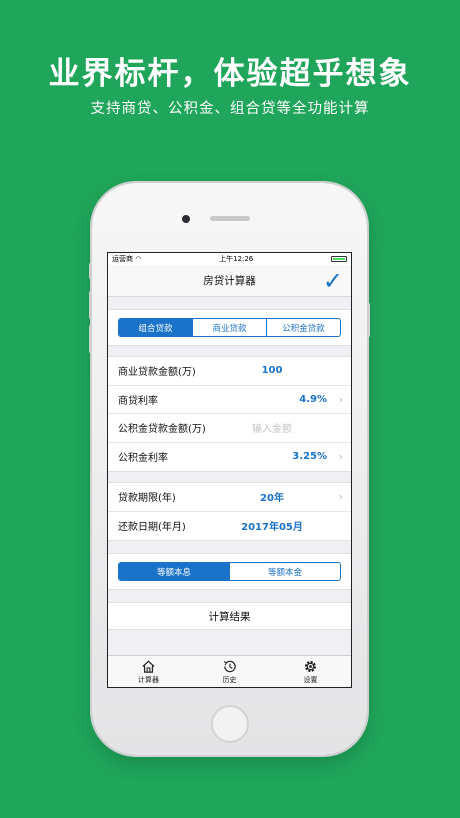 The width and height of the screenshot is (460, 818). Describe the element at coordinates (90, 271) in the screenshot. I see `mute-switch` at that location.